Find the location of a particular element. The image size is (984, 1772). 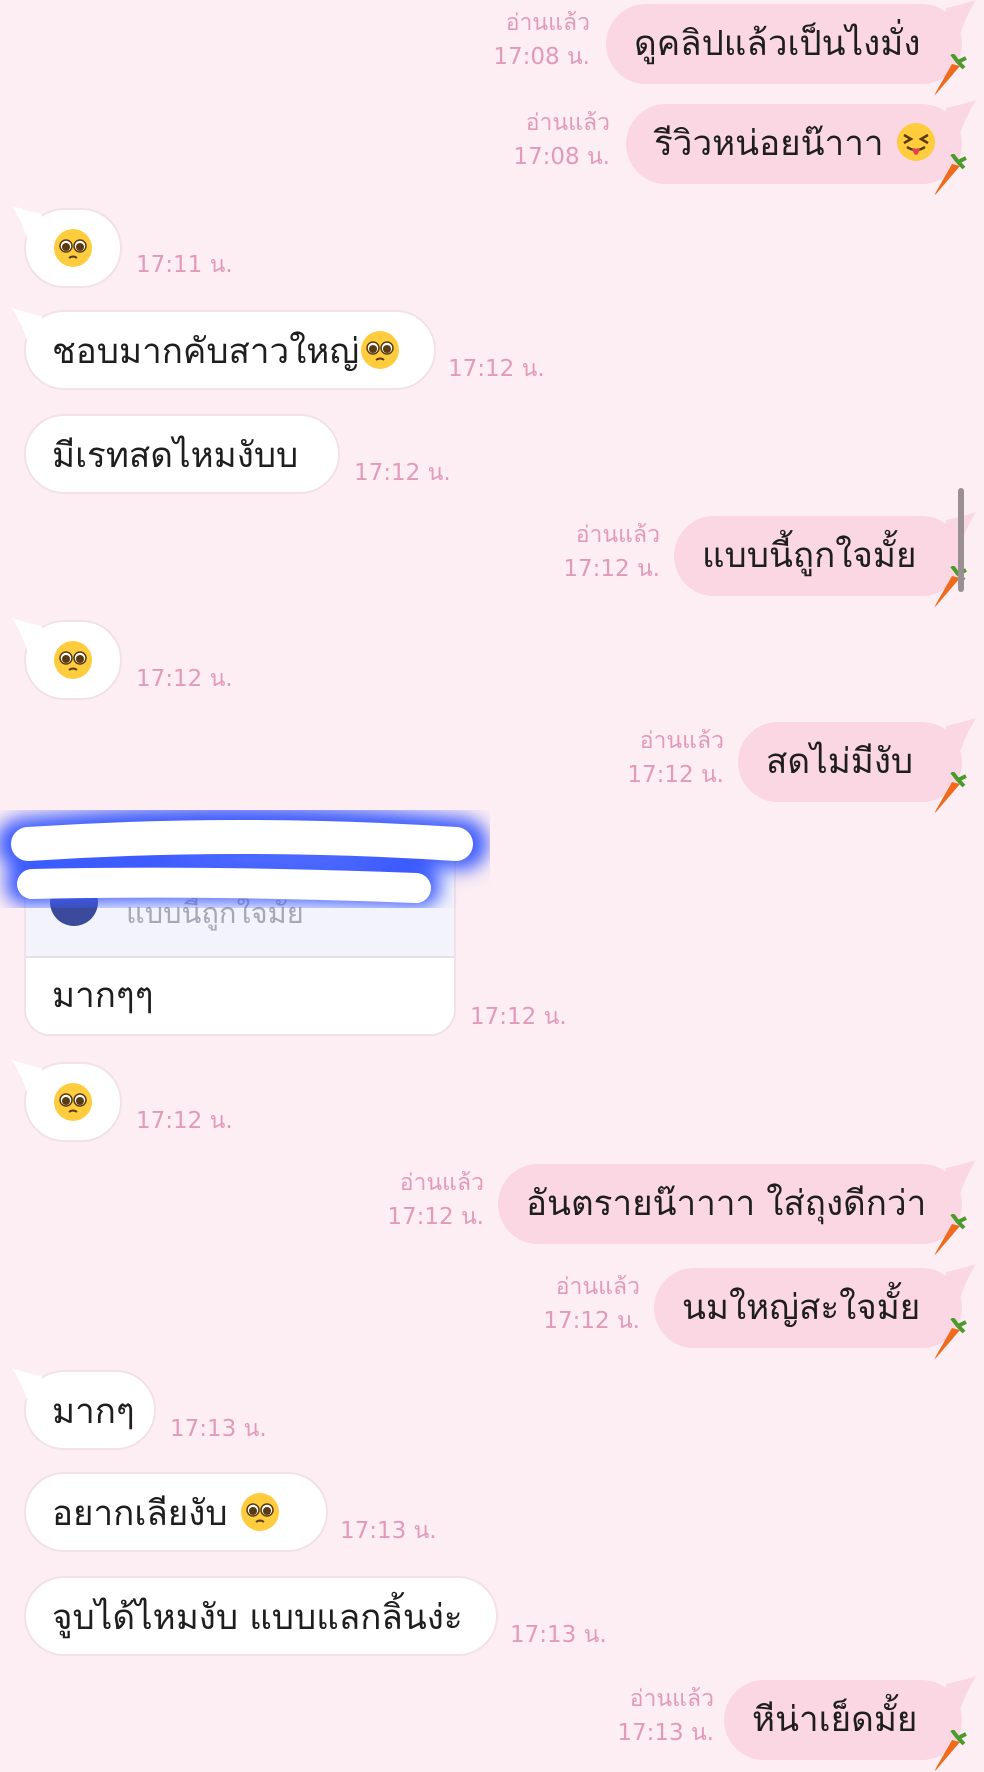

message-row-incoming: อยากเลียงับ 17:13 น. is located at coordinates (492, 1512).